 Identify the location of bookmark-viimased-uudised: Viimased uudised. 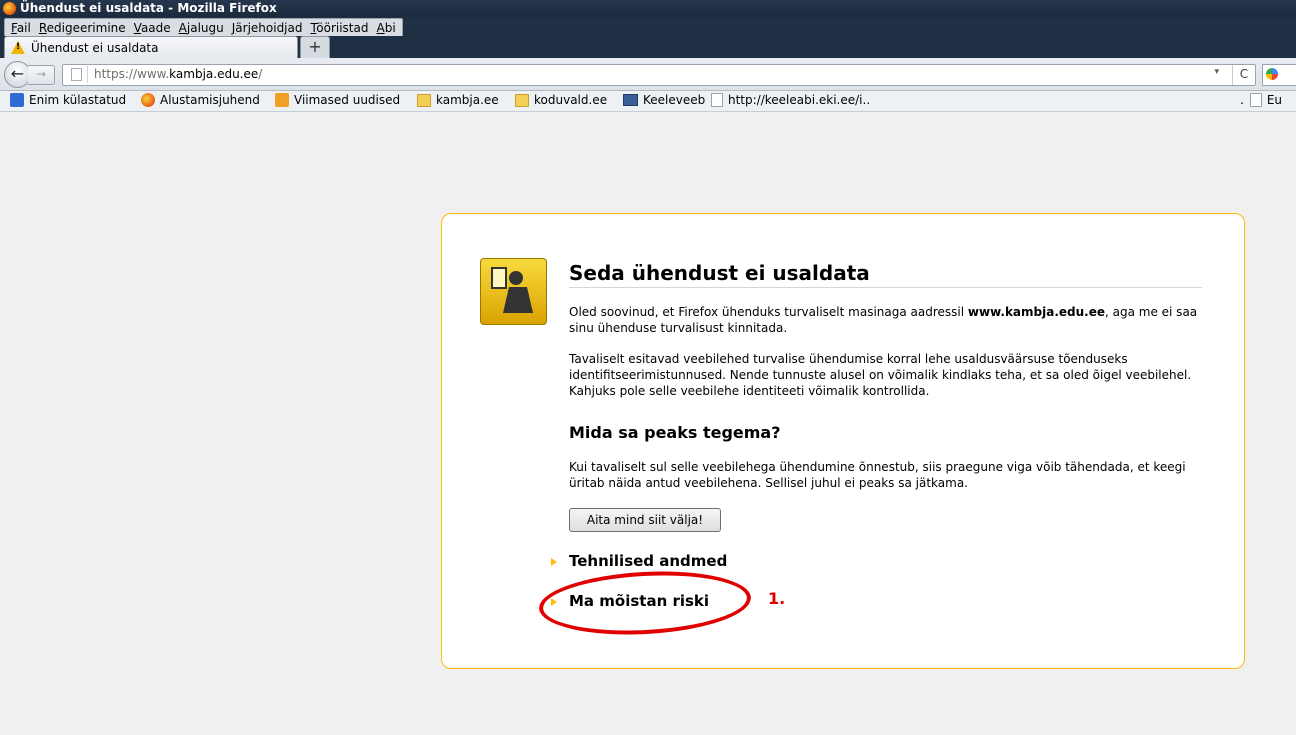
(337, 100).